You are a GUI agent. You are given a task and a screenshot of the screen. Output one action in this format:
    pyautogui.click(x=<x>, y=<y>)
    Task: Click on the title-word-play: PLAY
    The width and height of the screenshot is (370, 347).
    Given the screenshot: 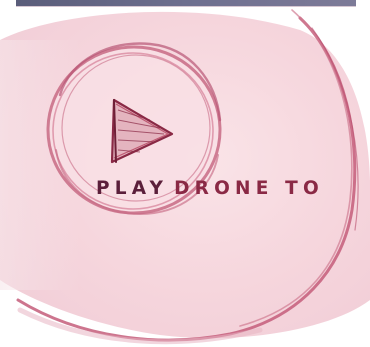 What is the action you would take?
    pyautogui.click(x=132, y=188)
    